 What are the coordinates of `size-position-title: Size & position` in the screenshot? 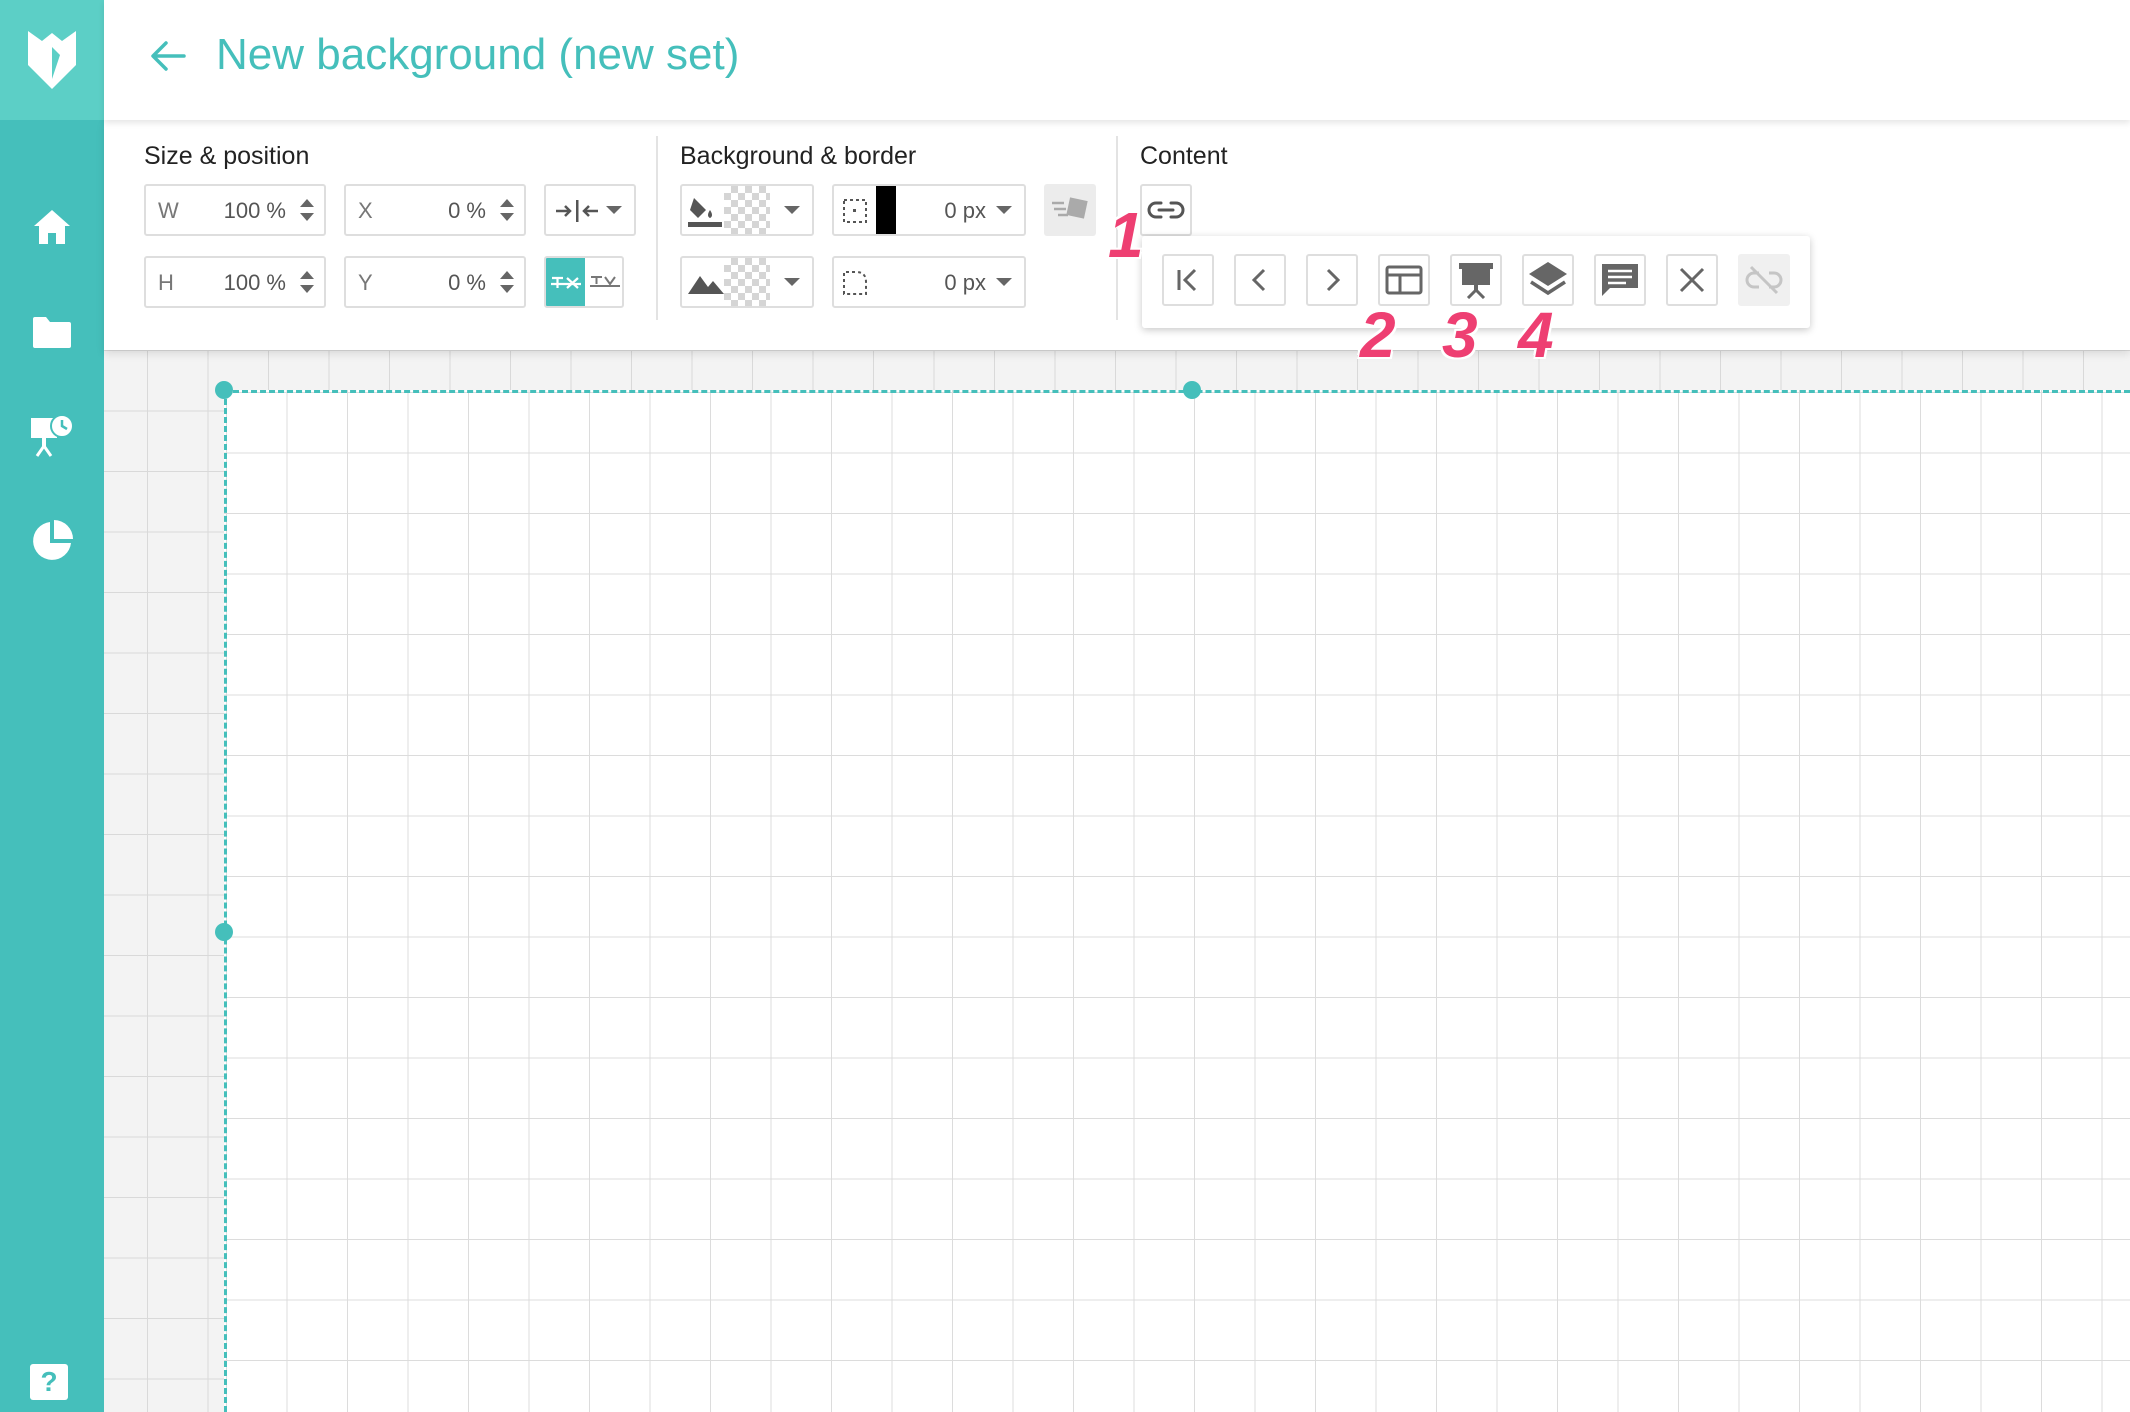 It's located at (227, 156).